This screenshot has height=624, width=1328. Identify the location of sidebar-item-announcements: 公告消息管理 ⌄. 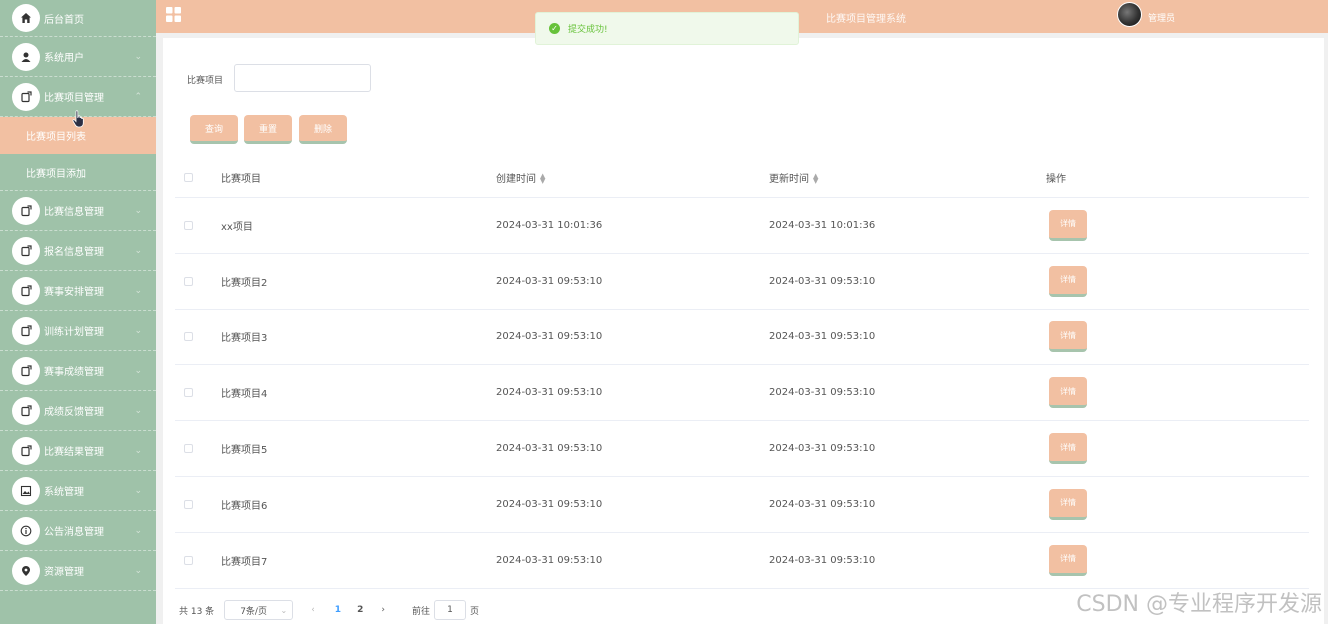
(78, 531).